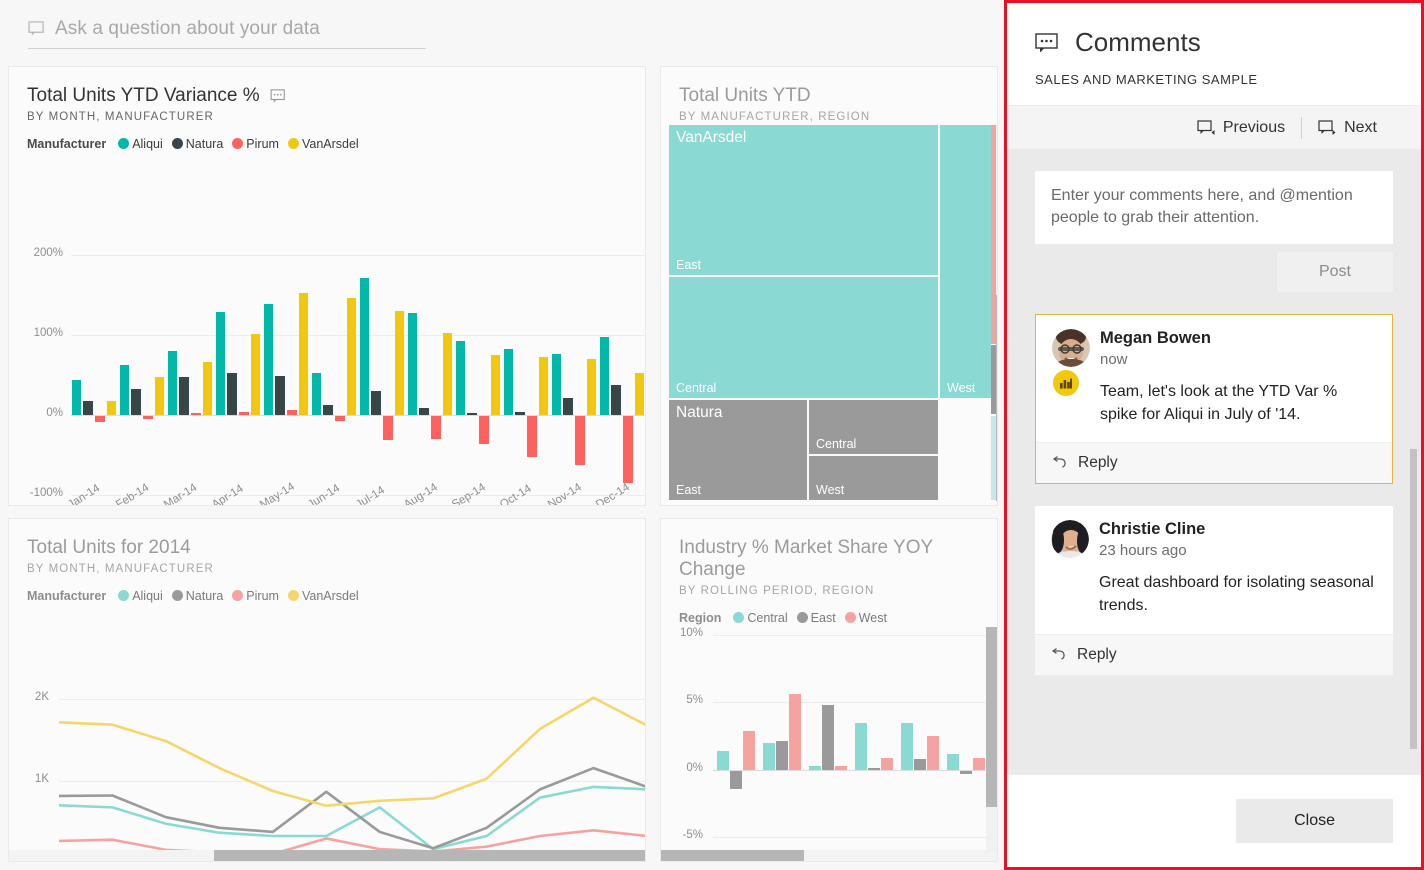 The width and height of the screenshot is (1424, 870). What do you see at coordinates (429, 855) in the screenshot?
I see `units-hscroll-thumb` at bounding box center [429, 855].